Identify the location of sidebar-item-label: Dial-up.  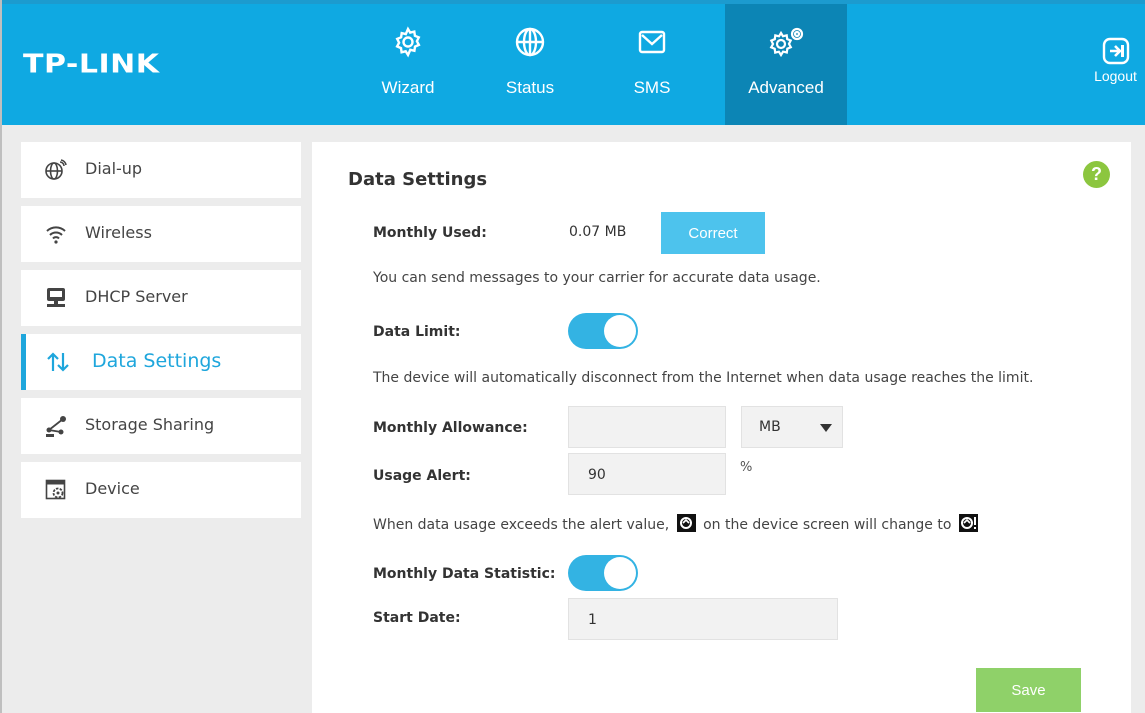
(114, 168).